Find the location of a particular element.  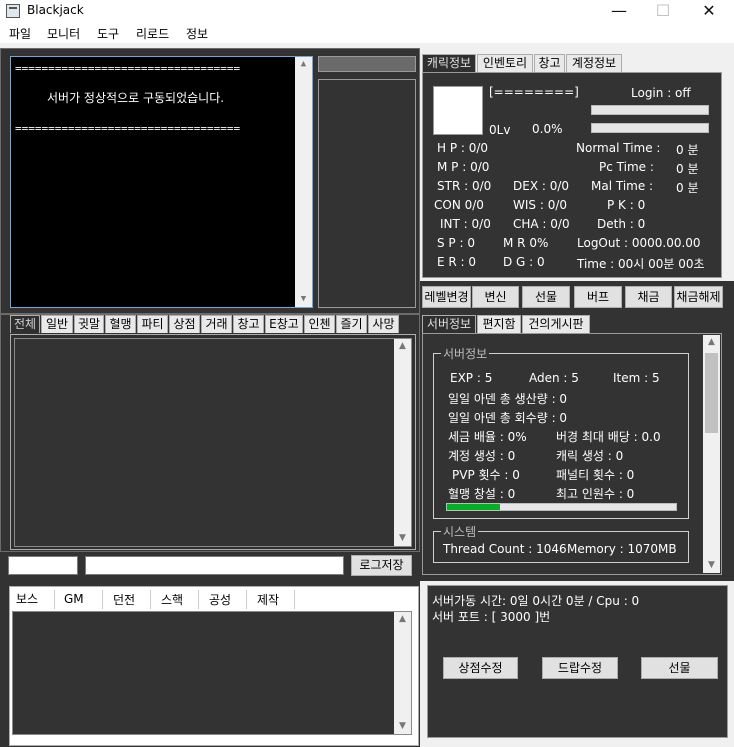

char-str: STR : 0/0 is located at coordinates (464, 186).